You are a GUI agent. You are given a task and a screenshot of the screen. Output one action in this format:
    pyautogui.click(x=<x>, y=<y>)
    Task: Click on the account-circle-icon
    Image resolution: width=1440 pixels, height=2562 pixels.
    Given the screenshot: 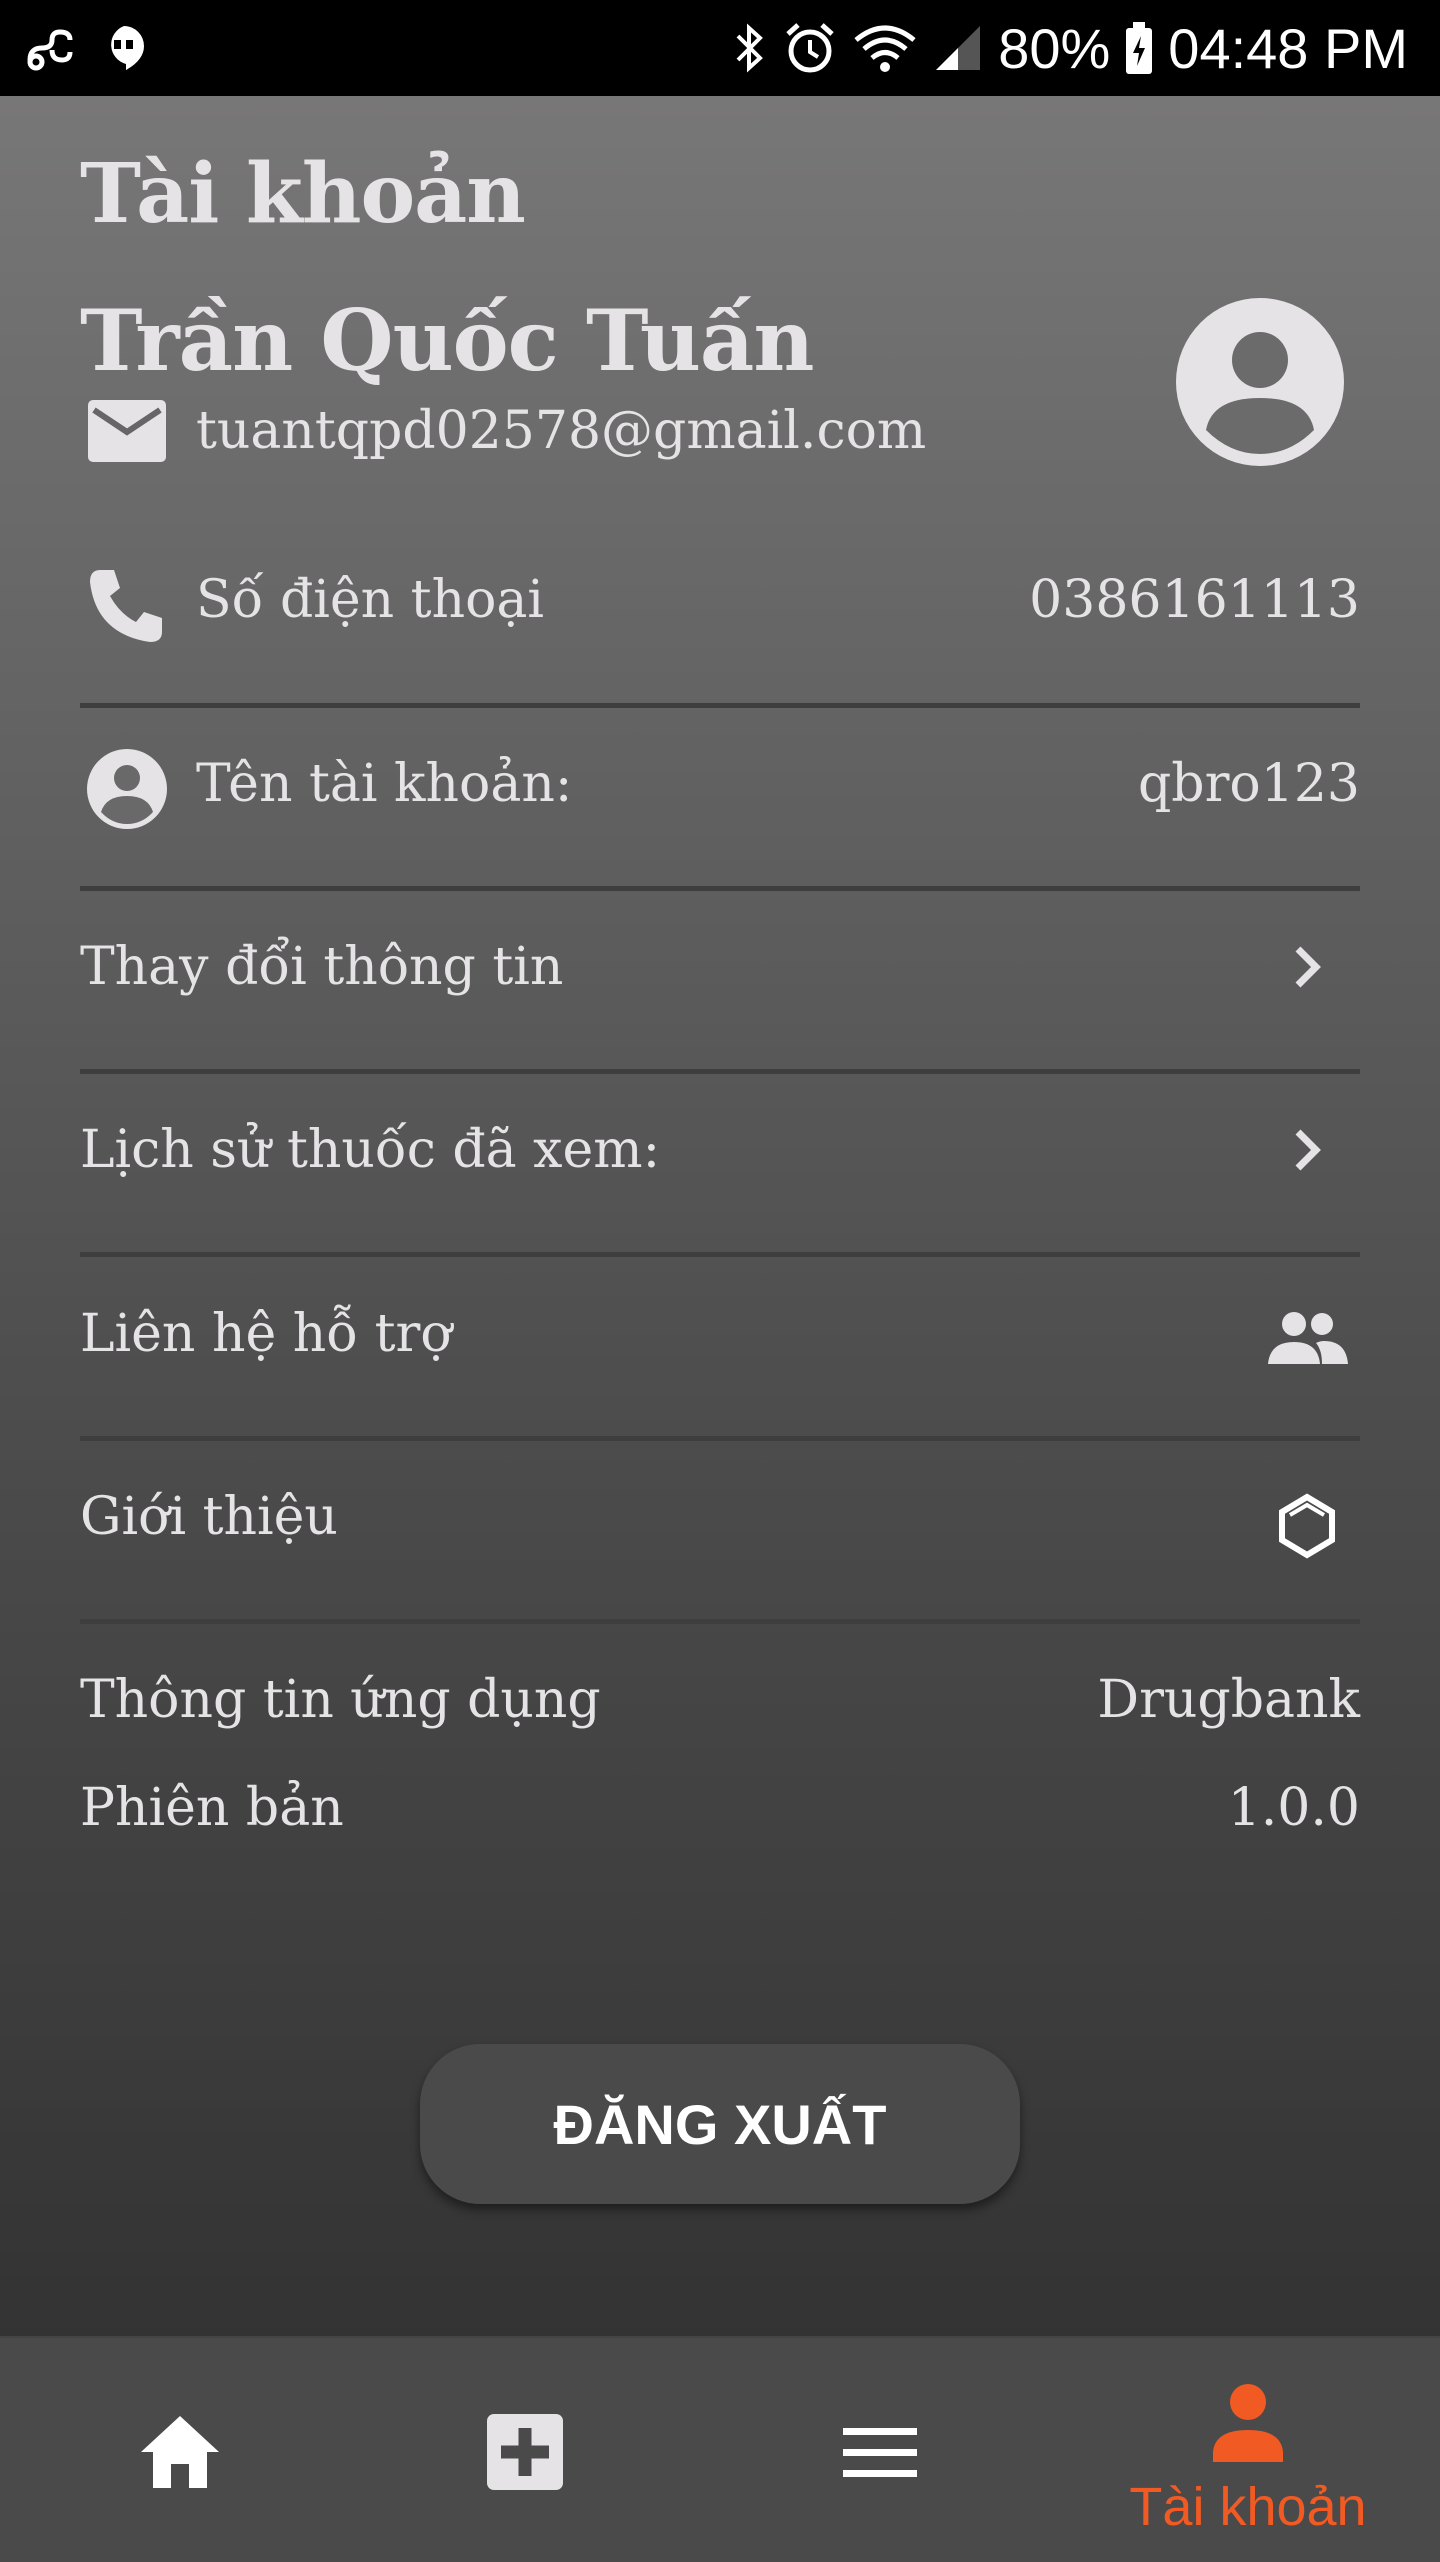 What is the action you would take?
    pyautogui.click(x=127, y=789)
    